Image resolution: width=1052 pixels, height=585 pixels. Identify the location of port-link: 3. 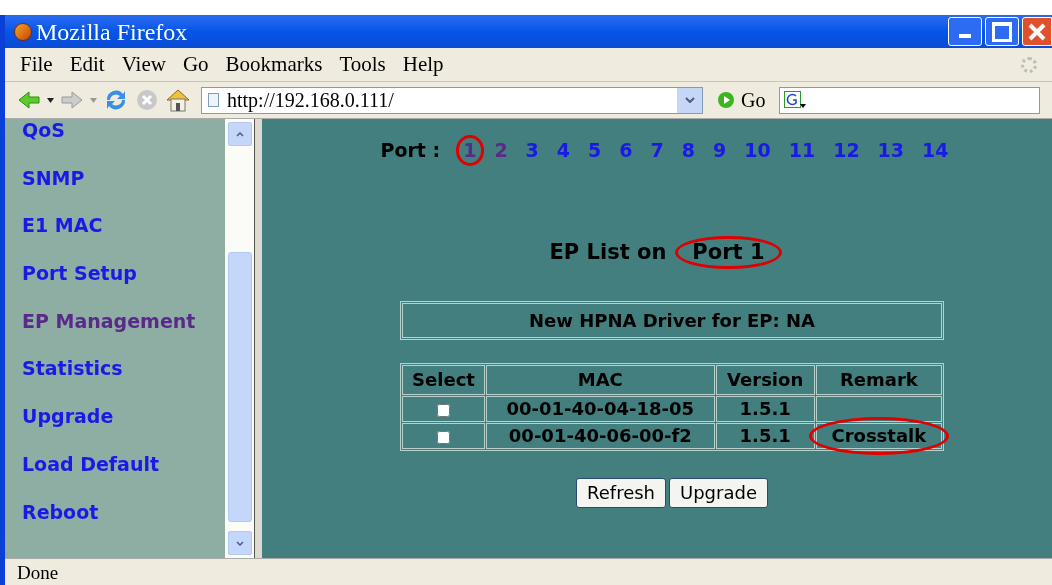
(532, 150).